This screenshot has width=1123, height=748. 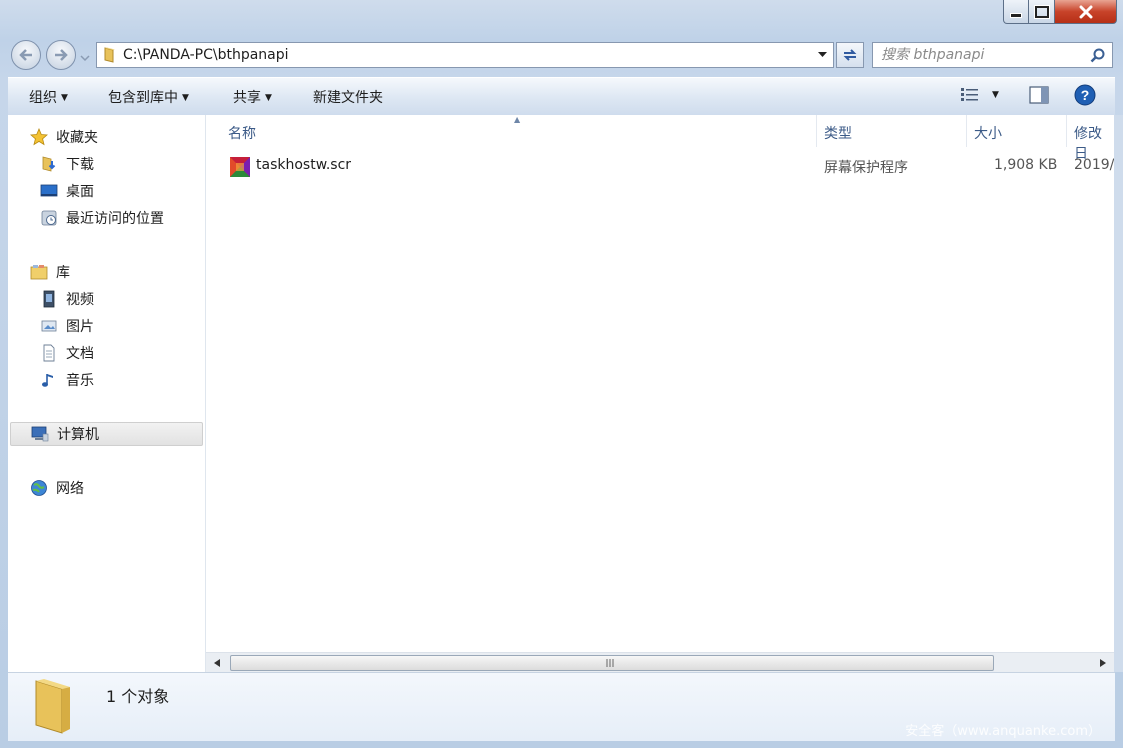 I want to click on downloads-folder-icon, so click(x=49, y=164).